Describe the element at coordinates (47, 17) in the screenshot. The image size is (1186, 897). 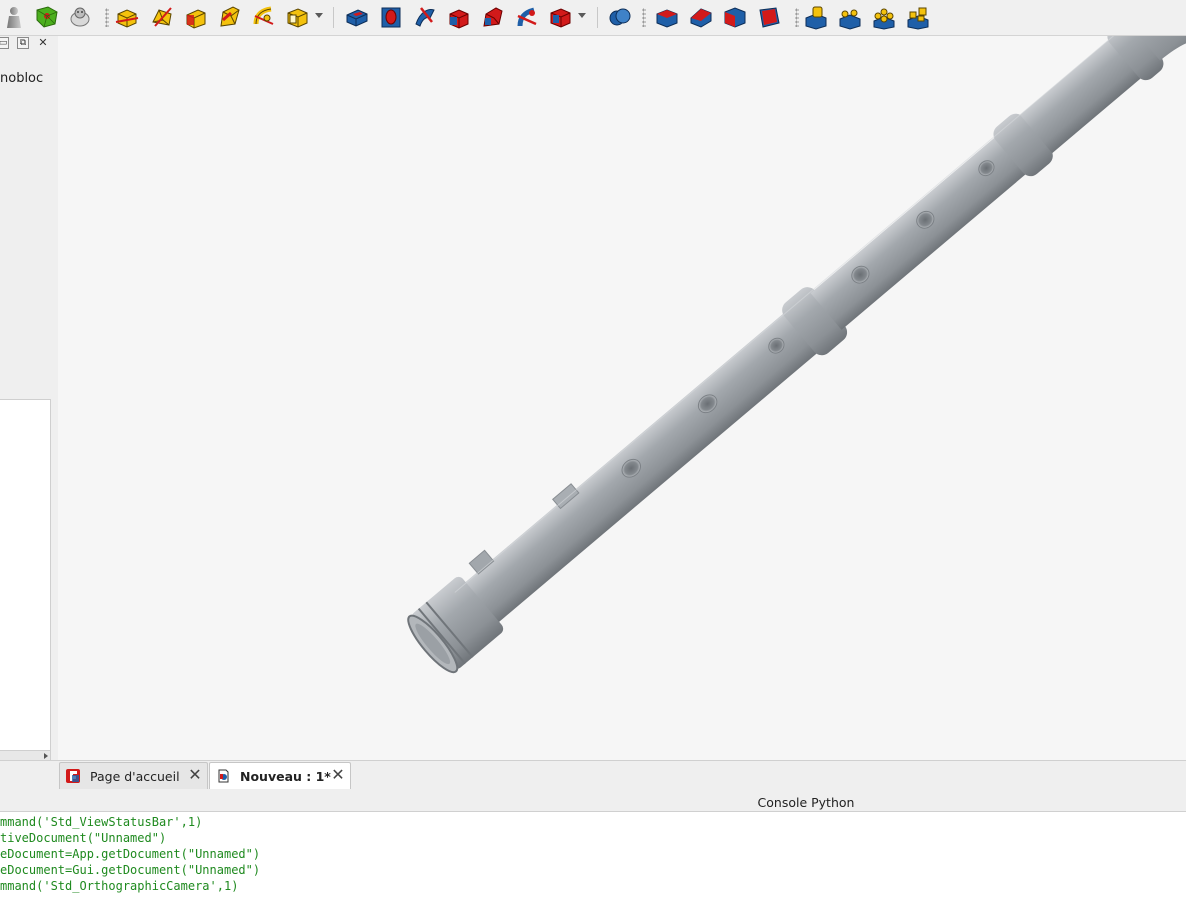
I see `workbench-mesh-icon` at that location.